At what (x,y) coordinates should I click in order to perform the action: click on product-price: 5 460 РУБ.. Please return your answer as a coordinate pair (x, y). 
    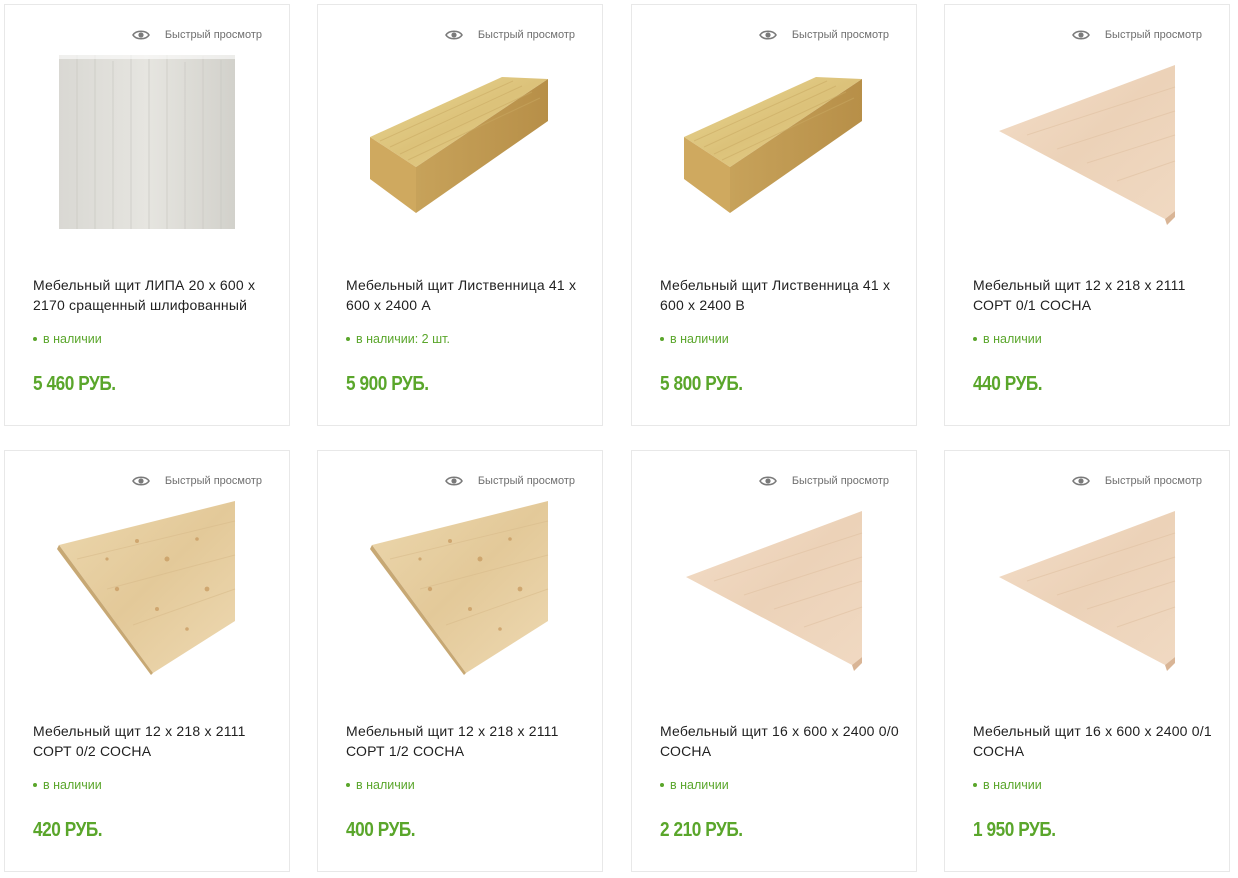
    Looking at the image, I should click on (74, 384).